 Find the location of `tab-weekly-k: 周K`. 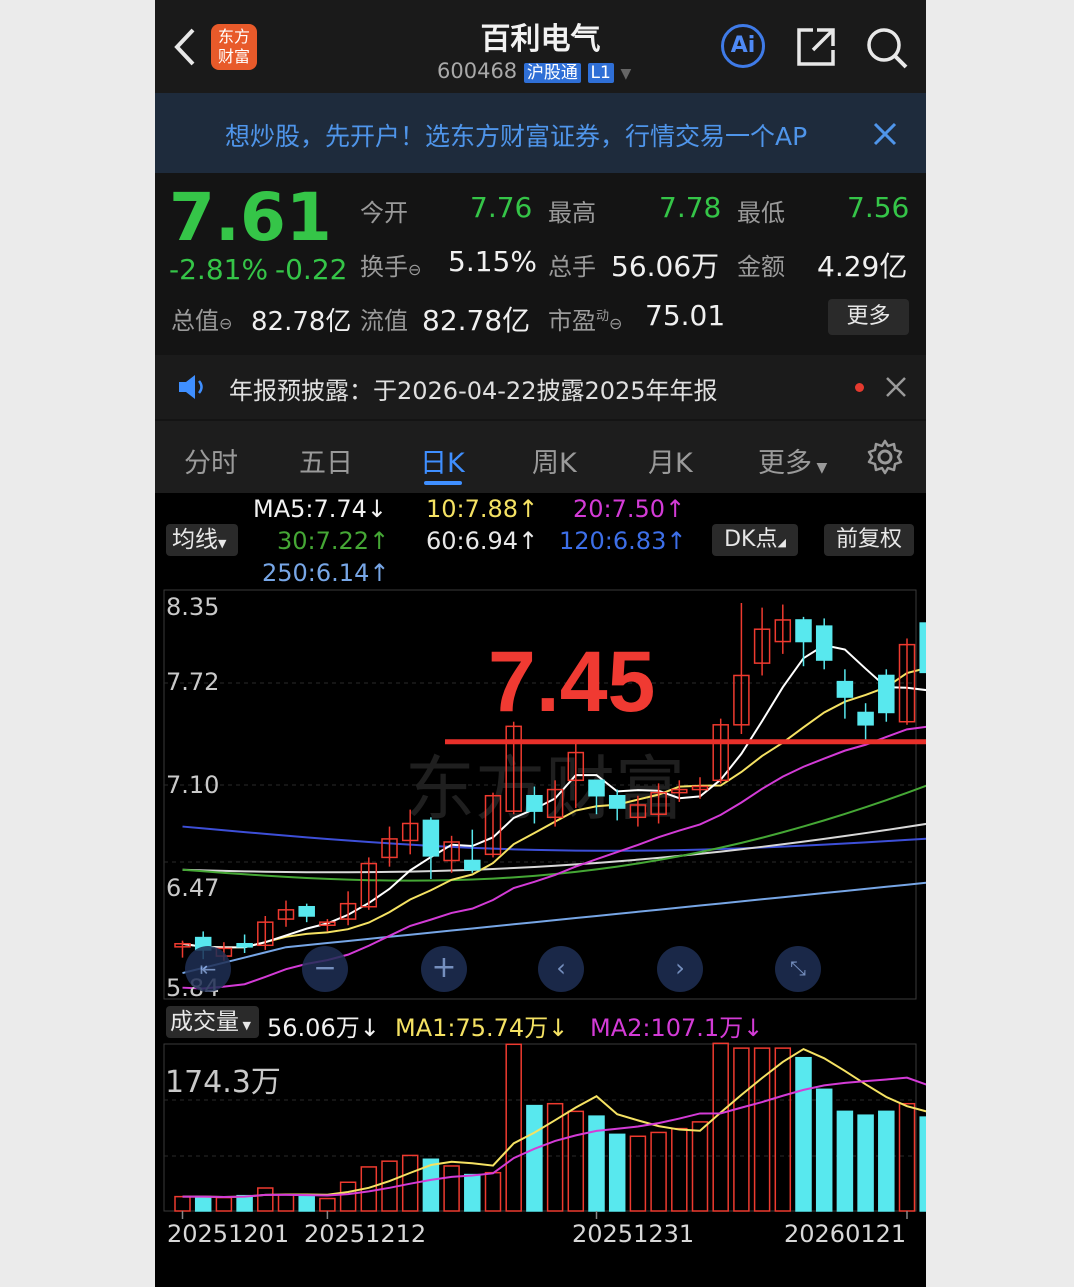

tab-weekly-k: 周K is located at coordinates (554, 460).